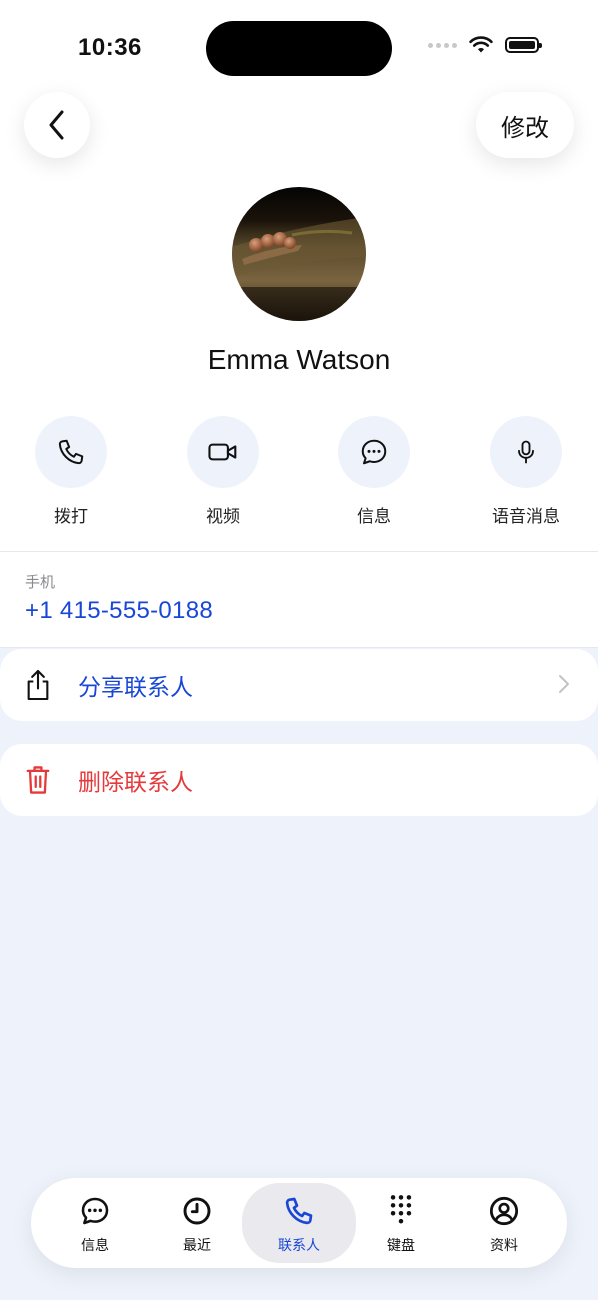 This screenshot has height=1300, width=598. What do you see at coordinates (299, 685) in the screenshot?
I see `share-contact-button: 分享联系人` at bounding box center [299, 685].